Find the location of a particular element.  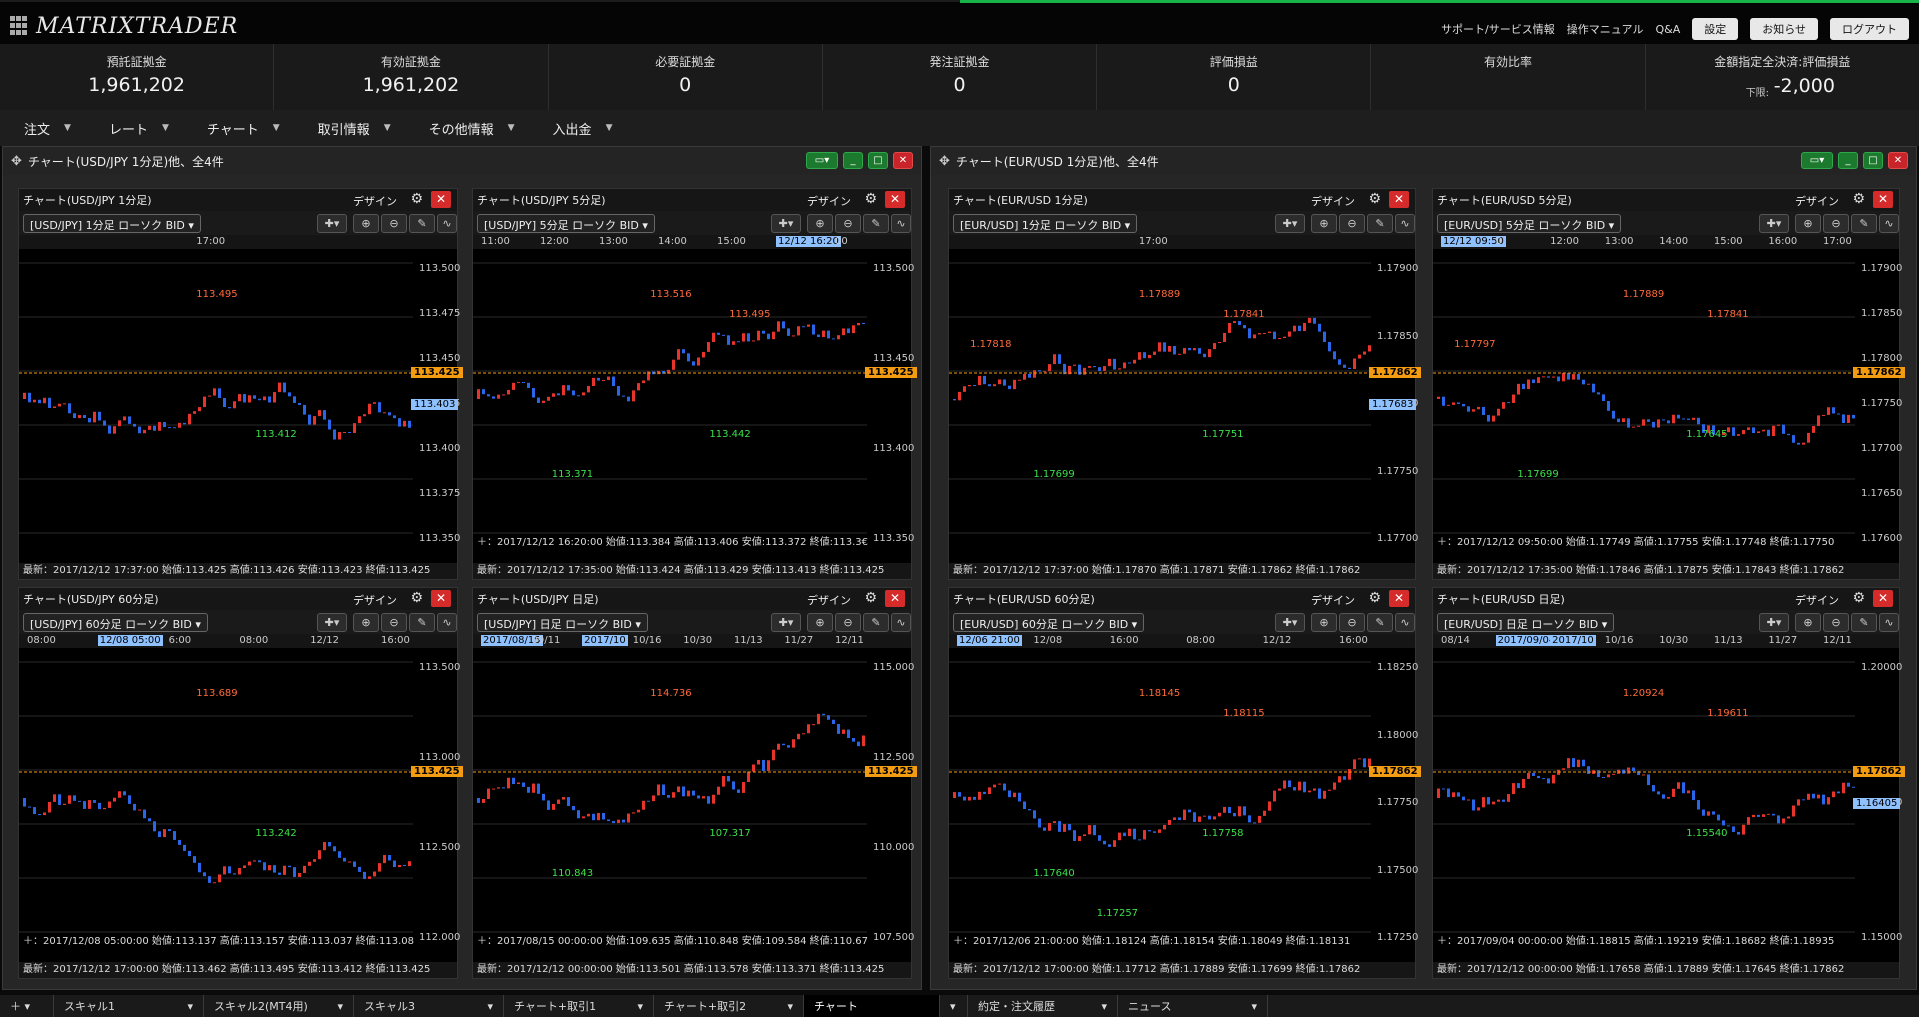

tab-scalp1: スキャル1 ▾ is located at coordinates (129, 1006).